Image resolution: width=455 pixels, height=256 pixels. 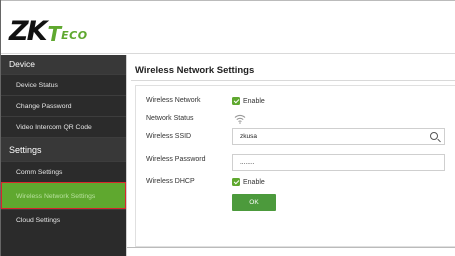 I want to click on ok-button: OK, so click(x=254, y=202).